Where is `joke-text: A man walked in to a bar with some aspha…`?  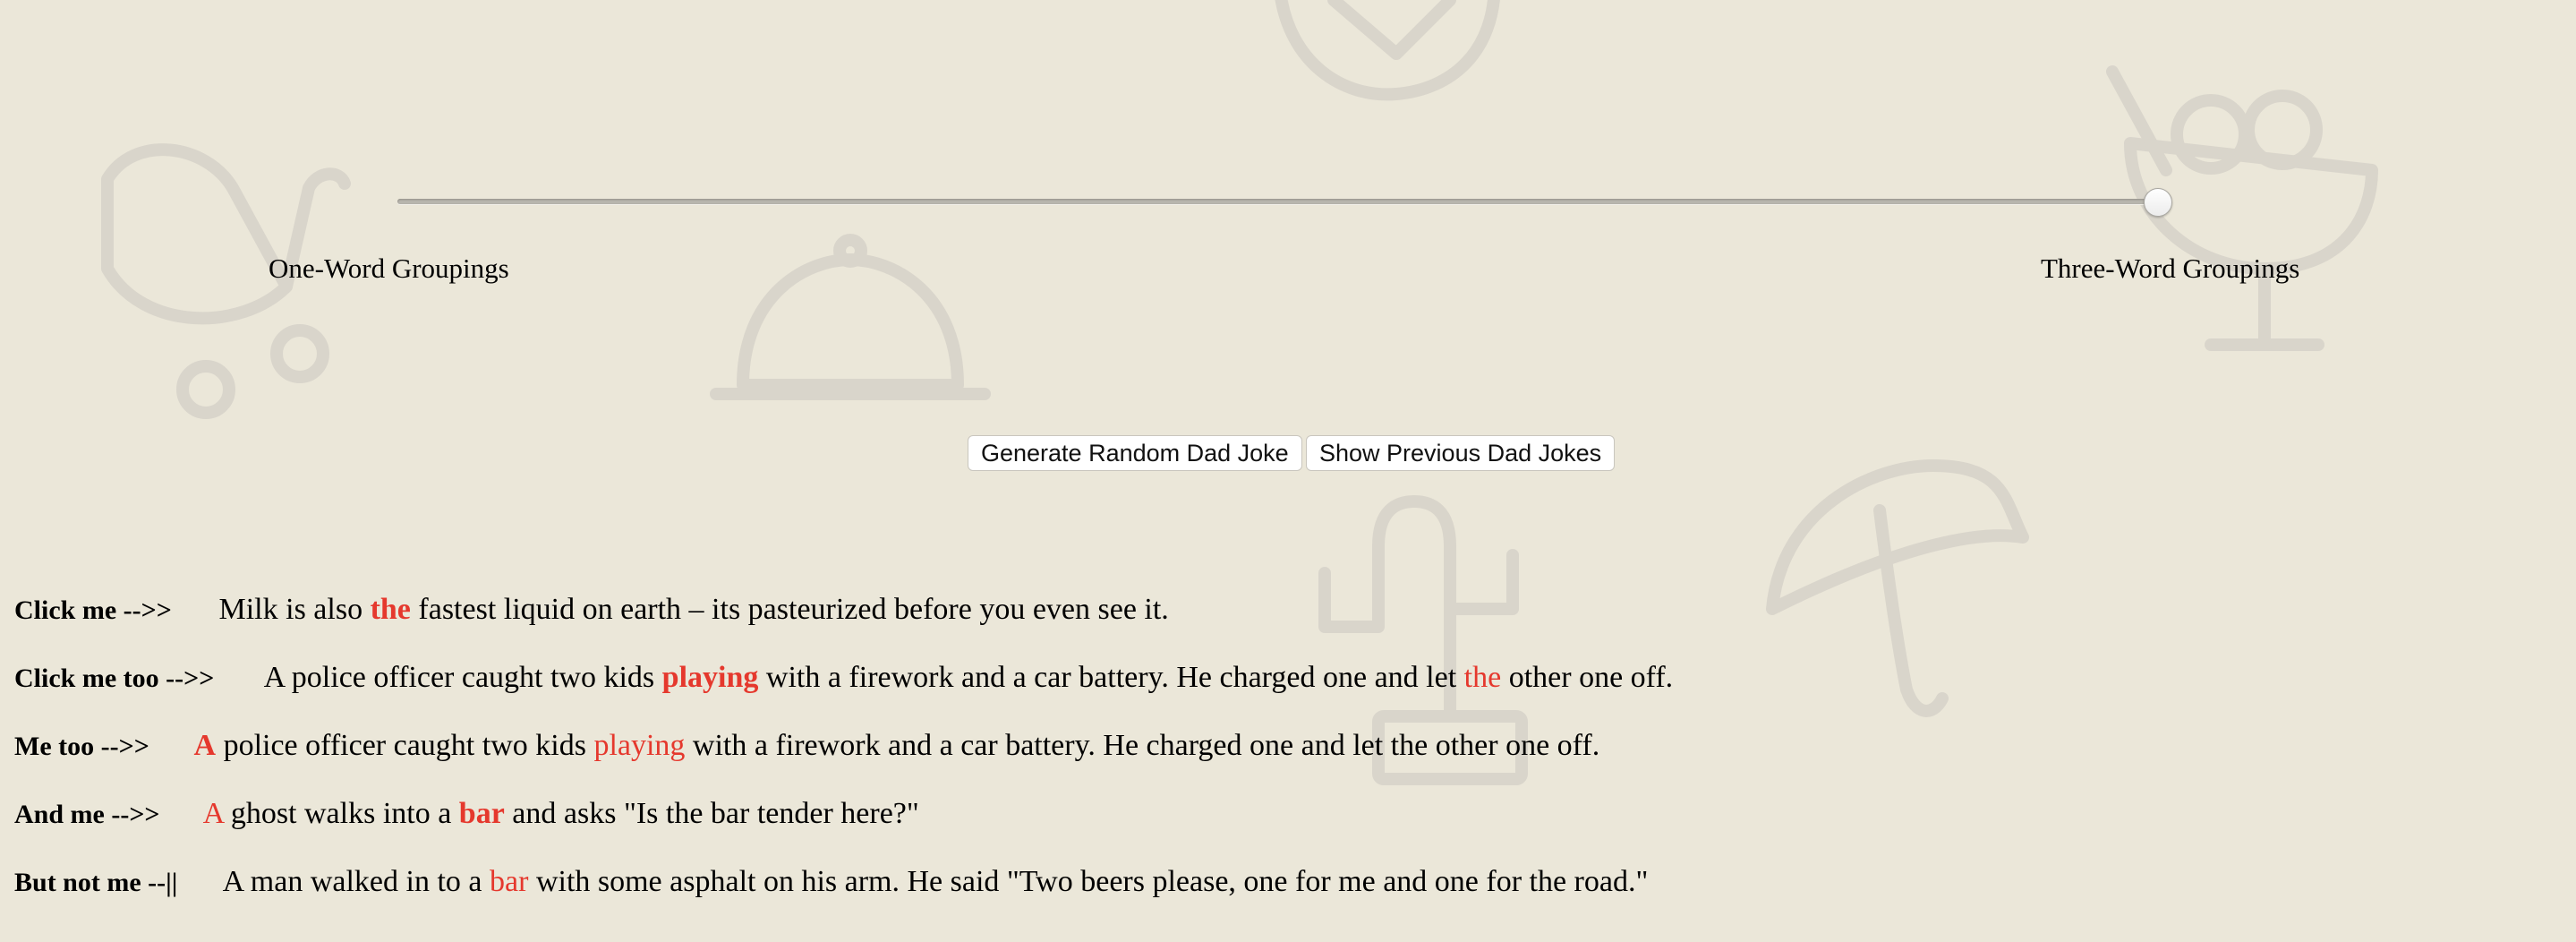
joke-text: A man walked in to a bar with some aspha… is located at coordinates (936, 881).